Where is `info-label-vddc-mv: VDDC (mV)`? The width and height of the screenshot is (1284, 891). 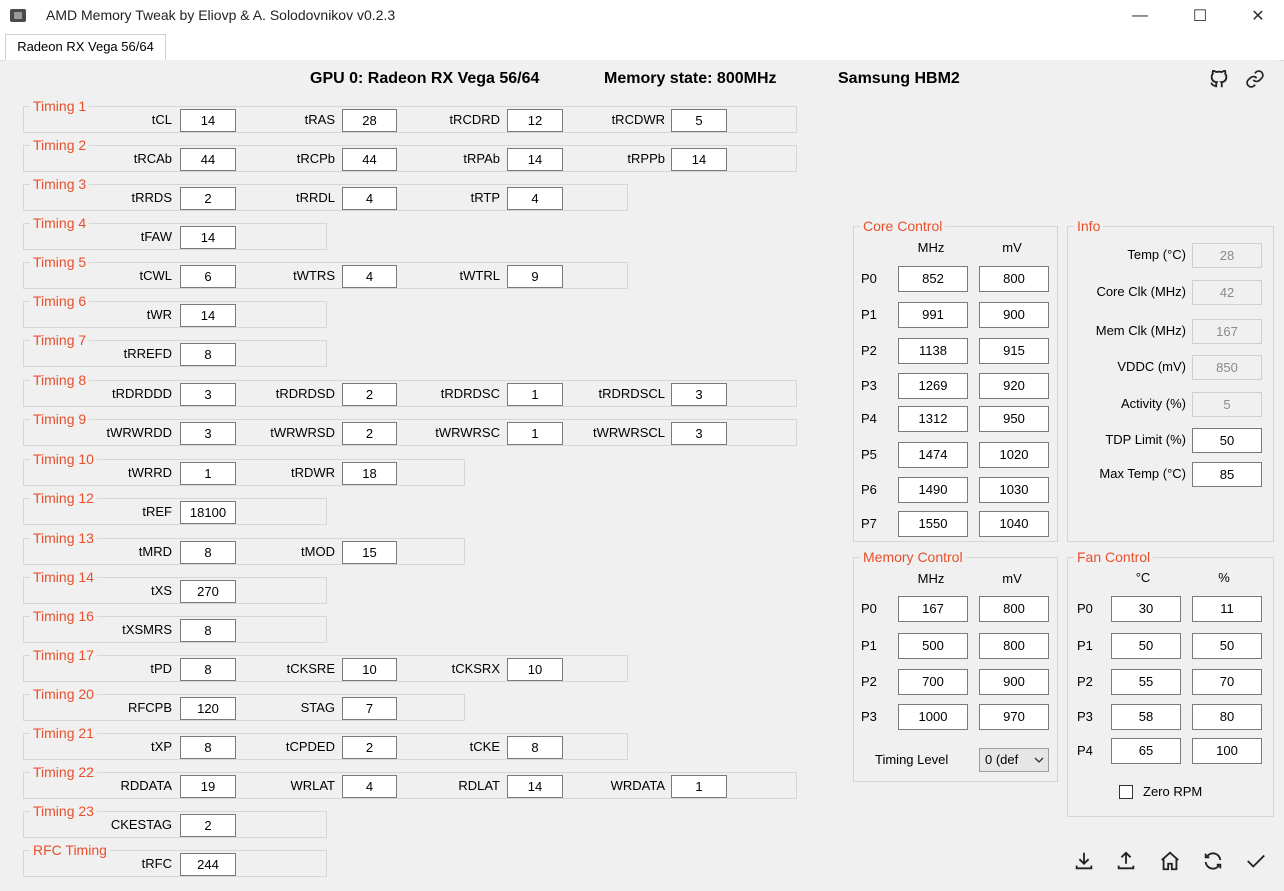
info-label-vddc-mv: VDDC (mV) is located at coordinates (1151, 366).